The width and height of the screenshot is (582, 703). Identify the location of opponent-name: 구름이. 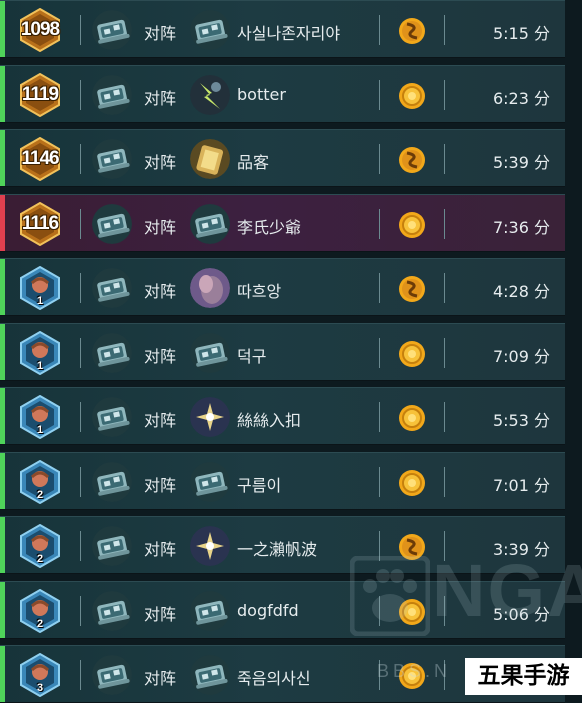
(259, 484).